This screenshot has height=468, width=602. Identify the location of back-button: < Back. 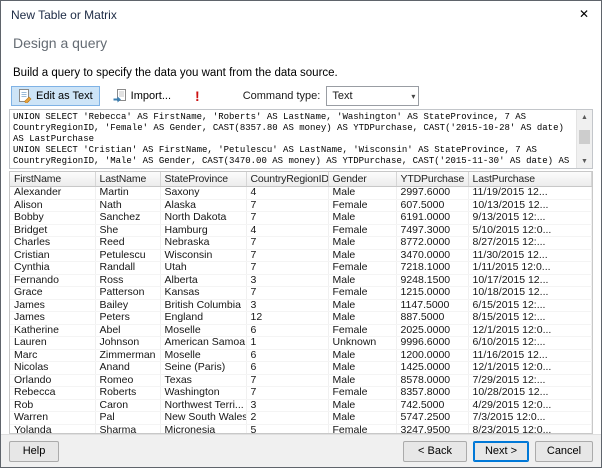
(435, 451).